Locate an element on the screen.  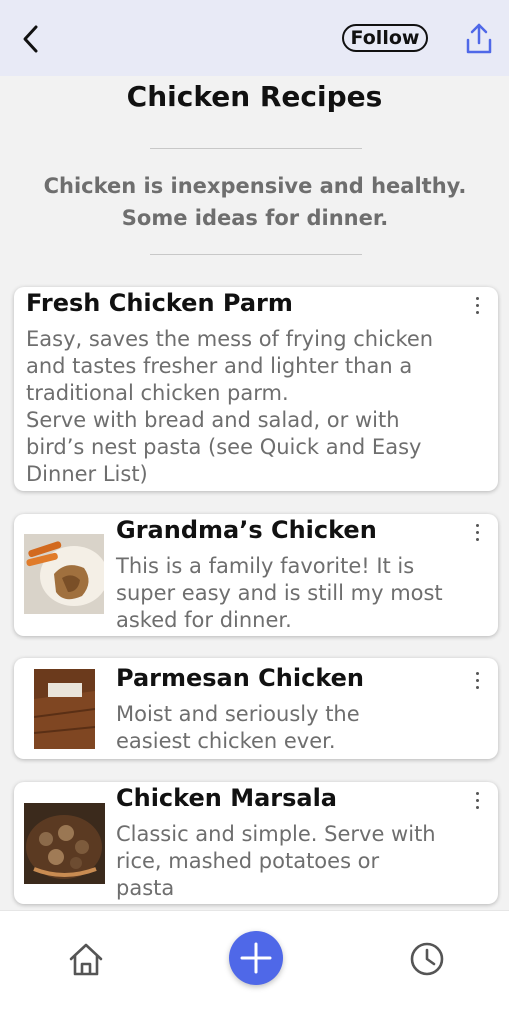
share-button is located at coordinates (479, 39).